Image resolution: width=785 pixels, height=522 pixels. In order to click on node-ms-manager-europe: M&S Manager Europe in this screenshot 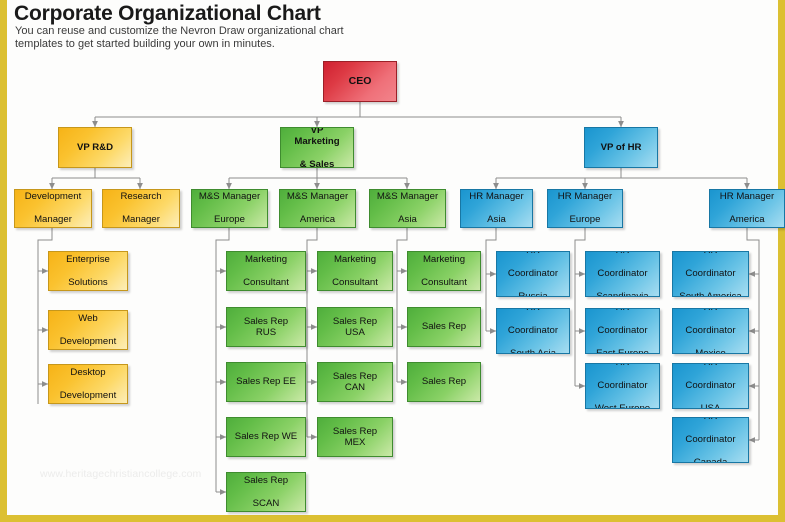, I will do `click(229, 208)`.